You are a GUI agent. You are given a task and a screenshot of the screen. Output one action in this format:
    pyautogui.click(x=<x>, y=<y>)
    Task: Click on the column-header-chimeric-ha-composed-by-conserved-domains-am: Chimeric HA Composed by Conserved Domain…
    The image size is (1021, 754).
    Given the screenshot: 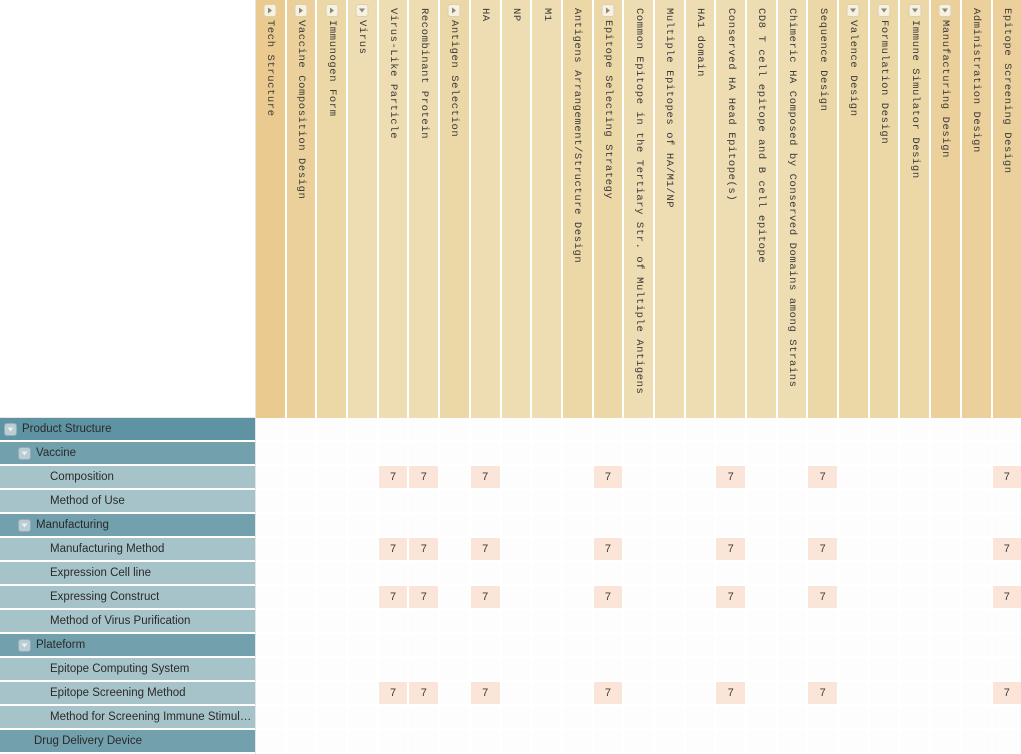 What is the action you would take?
    pyautogui.click(x=793, y=209)
    